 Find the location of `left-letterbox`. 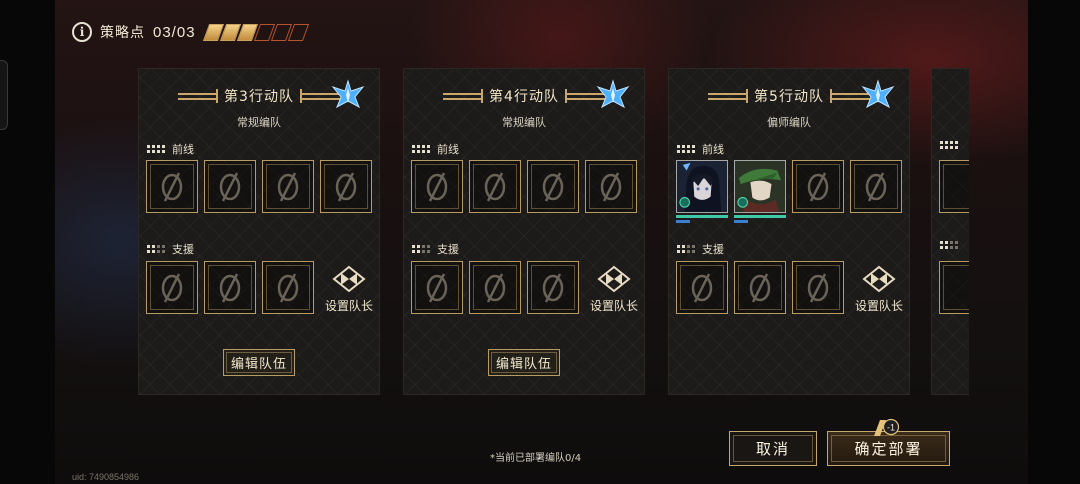

left-letterbox is located at coordinates (27, 242).